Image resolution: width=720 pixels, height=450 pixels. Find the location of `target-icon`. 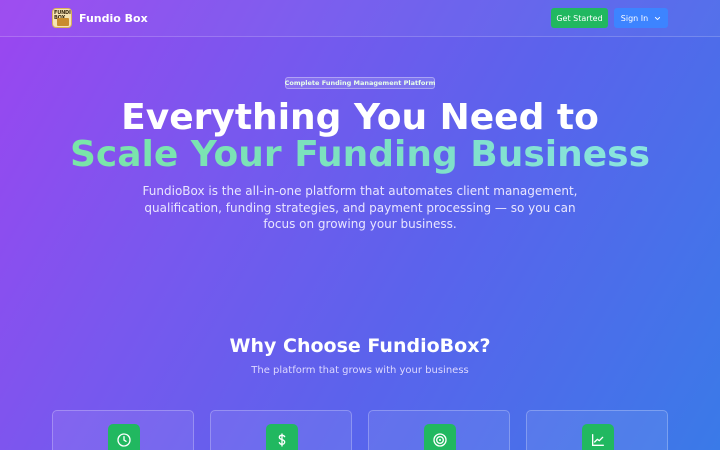

target-icon is located at coordinates (440, 437).